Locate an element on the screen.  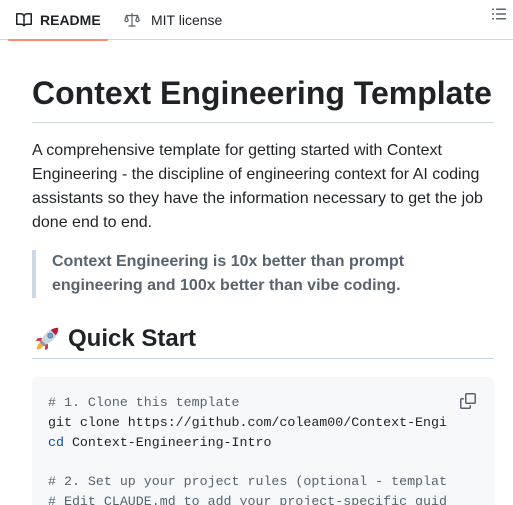
copy-icon is located at coordinates (468, 403).